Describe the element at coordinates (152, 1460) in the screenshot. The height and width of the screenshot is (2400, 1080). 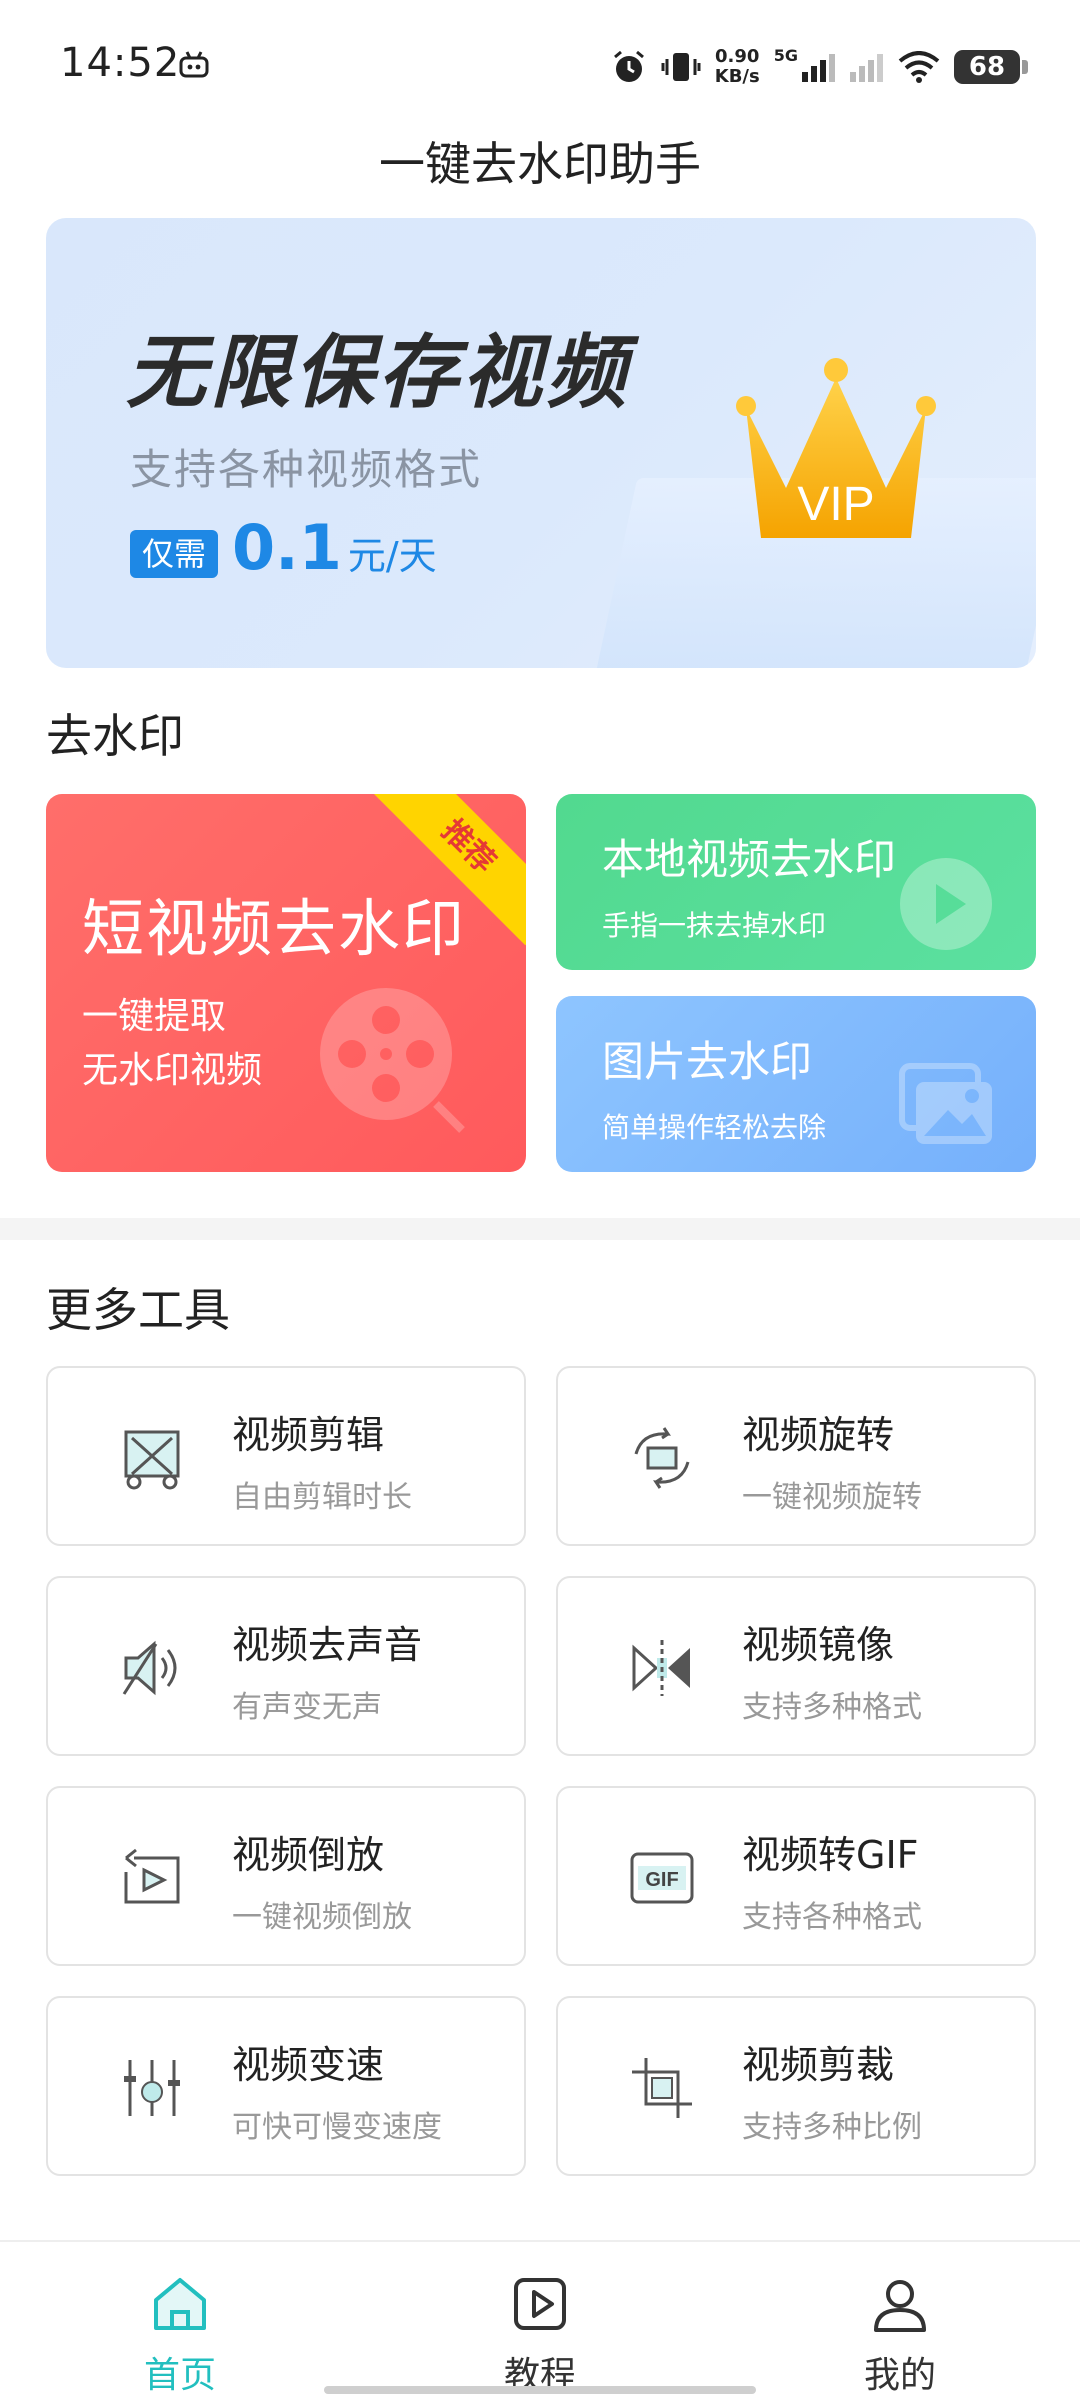
I see `video-cut-icon` at that location.